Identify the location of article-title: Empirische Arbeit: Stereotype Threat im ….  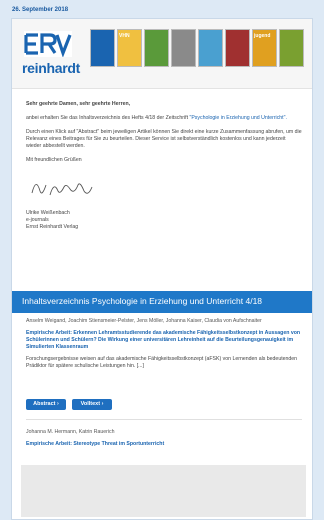
(164, 444).